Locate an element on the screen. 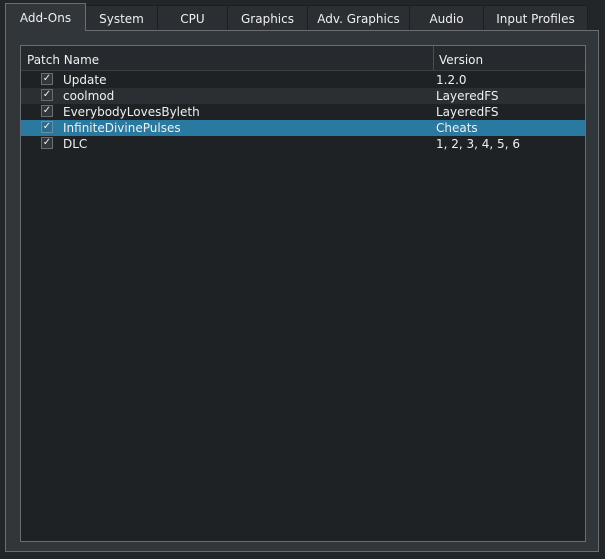 Image resolution: width=605 pixels, height=559 pixels. patch-name: InfiniteDivinePulses is located at coordinates (122, 128).